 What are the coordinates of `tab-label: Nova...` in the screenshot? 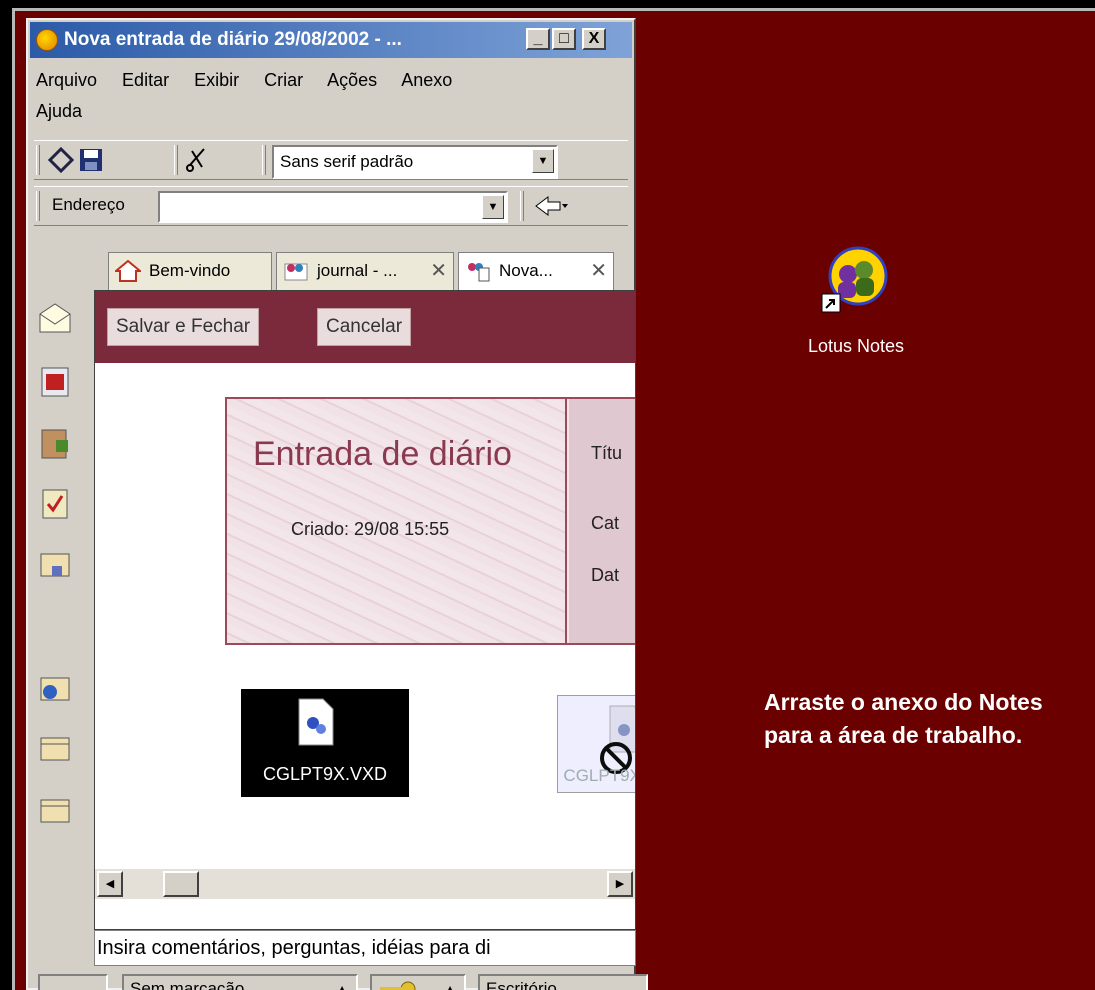 It's located at (526, 270).